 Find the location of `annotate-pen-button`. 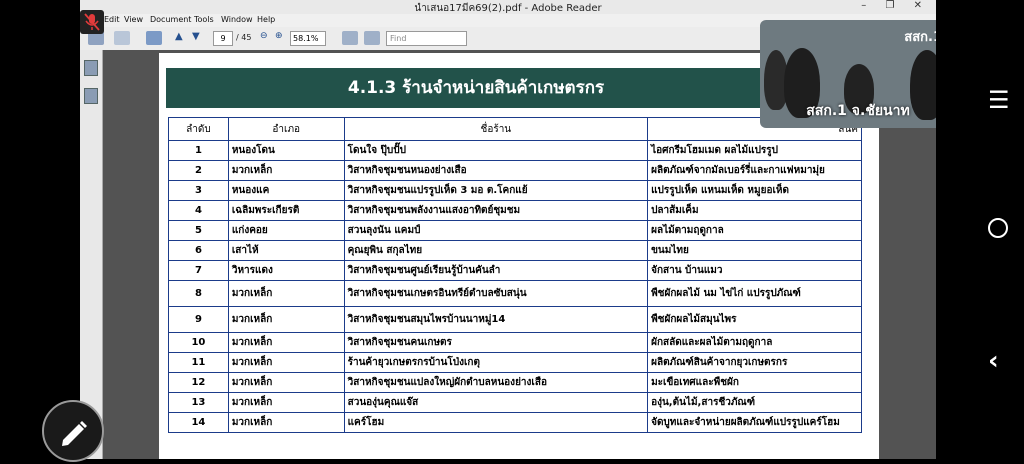

annotate-pen-button is located at coordinates (73, 431).